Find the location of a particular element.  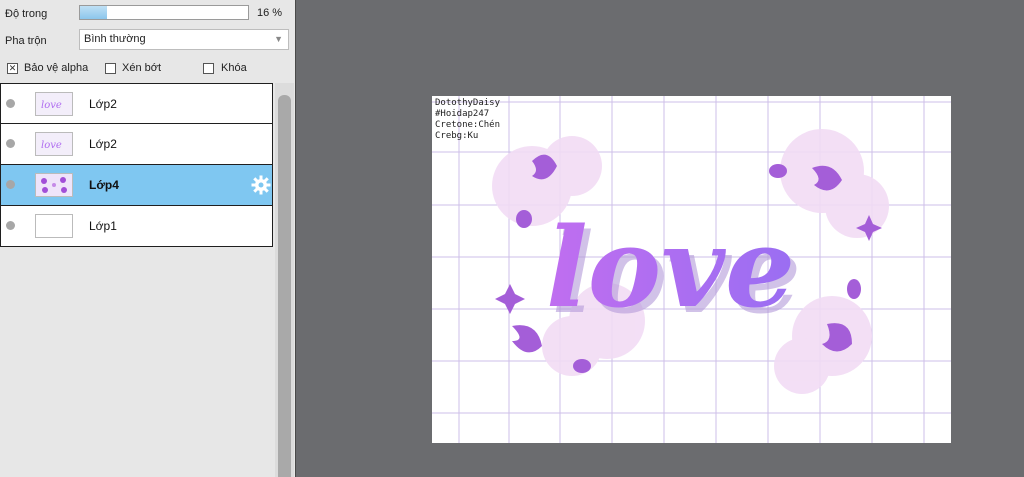

clip-label: Xén bớt is located at coordinates (142, 68).